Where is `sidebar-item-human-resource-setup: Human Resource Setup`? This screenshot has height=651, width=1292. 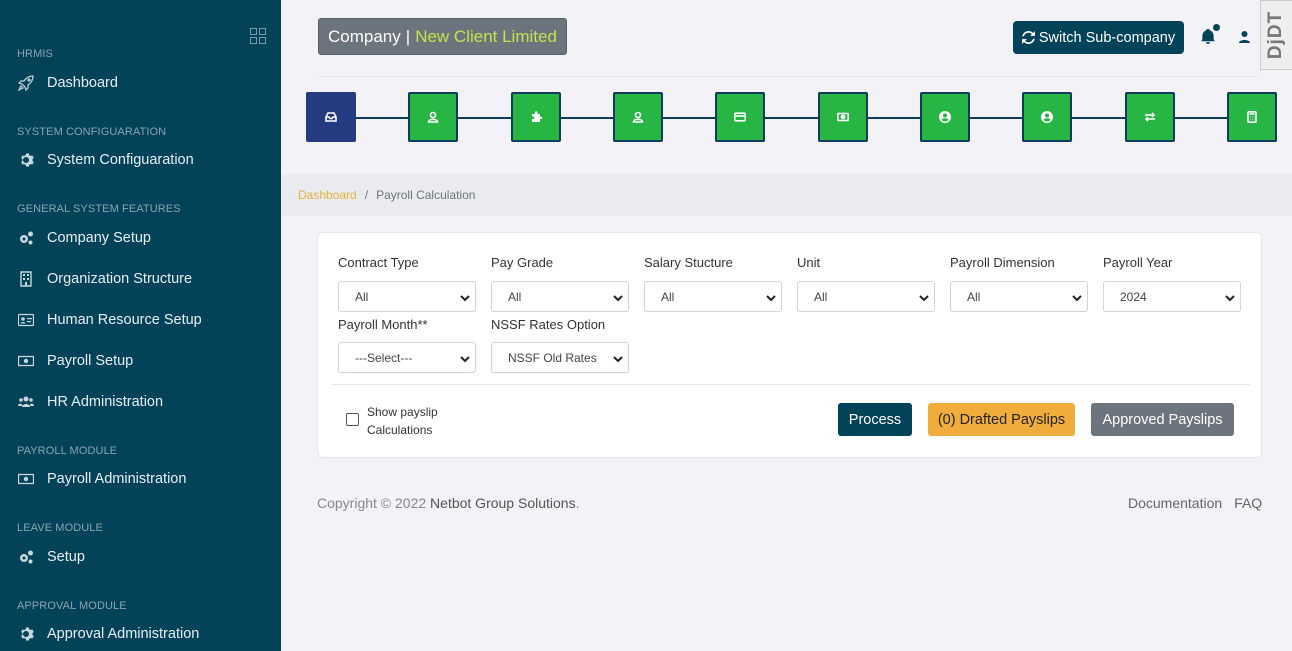 sidebar-item-human-resource-setup: Human Resource Setup is located at coordinates (142, 320).